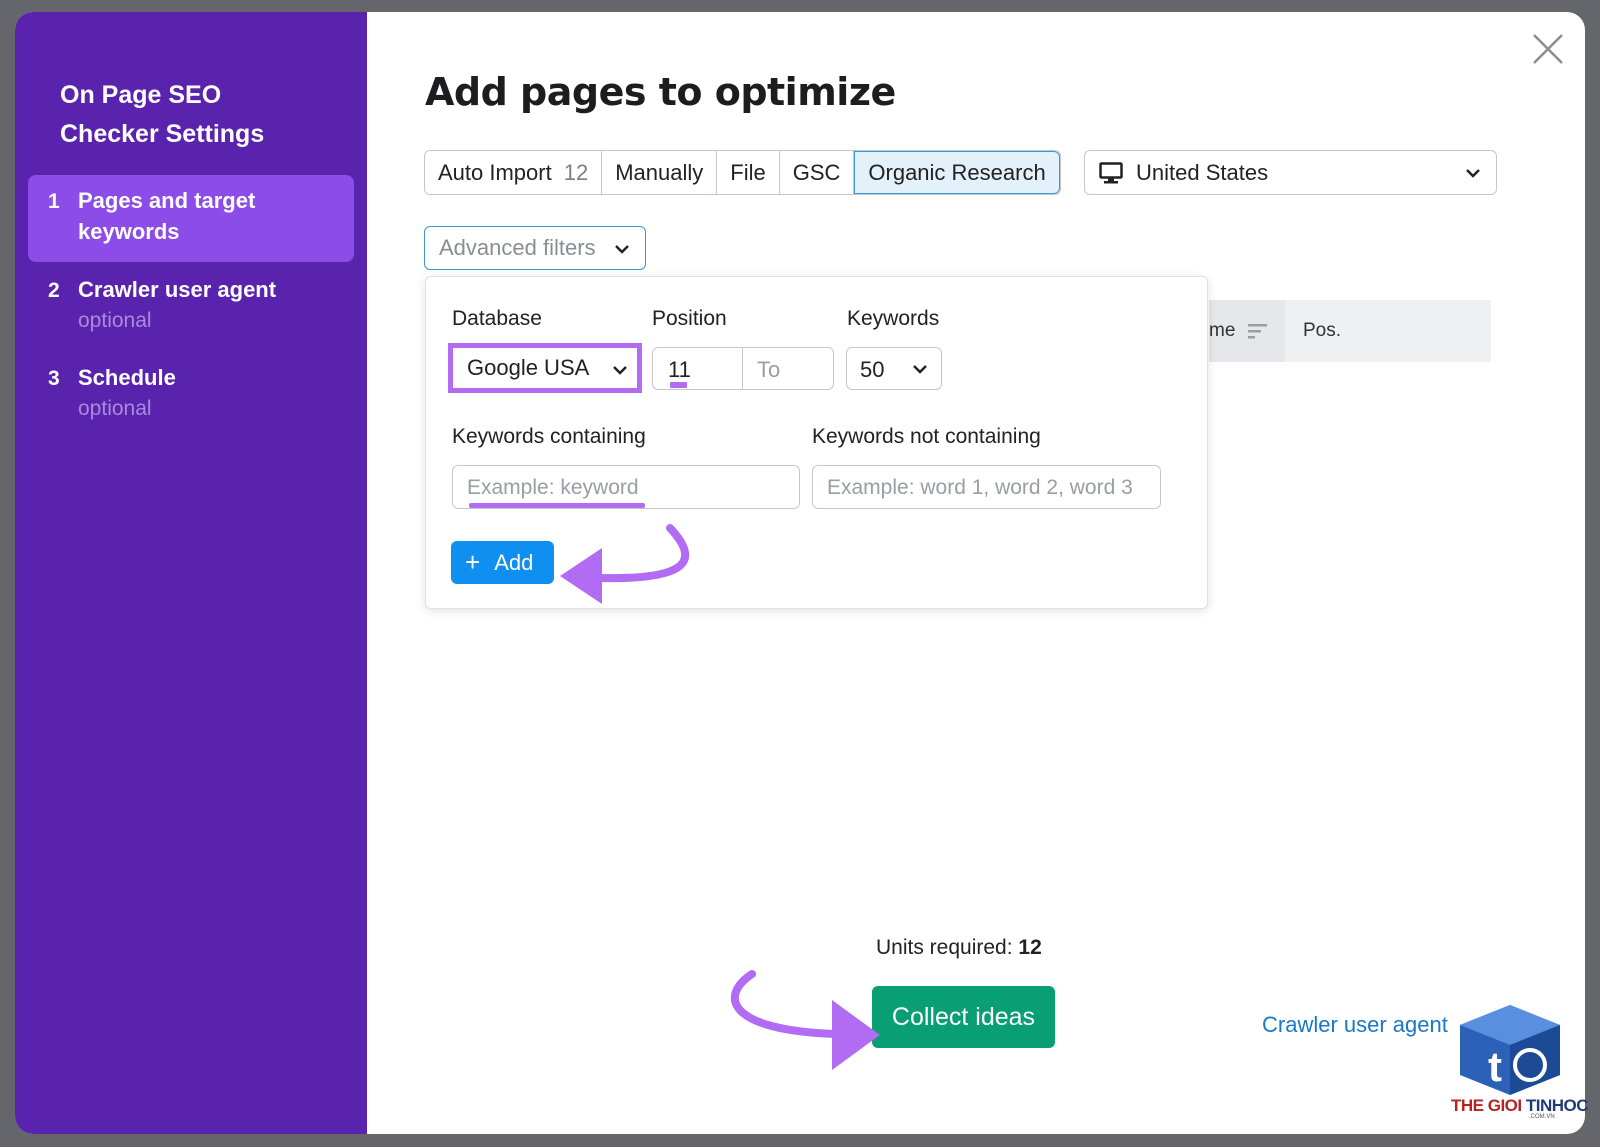 The image size is (1600, 1147). I want to click on keywords-not-containing-placeholder: Example: word 1, word 2, word 3, so click(980, 487).